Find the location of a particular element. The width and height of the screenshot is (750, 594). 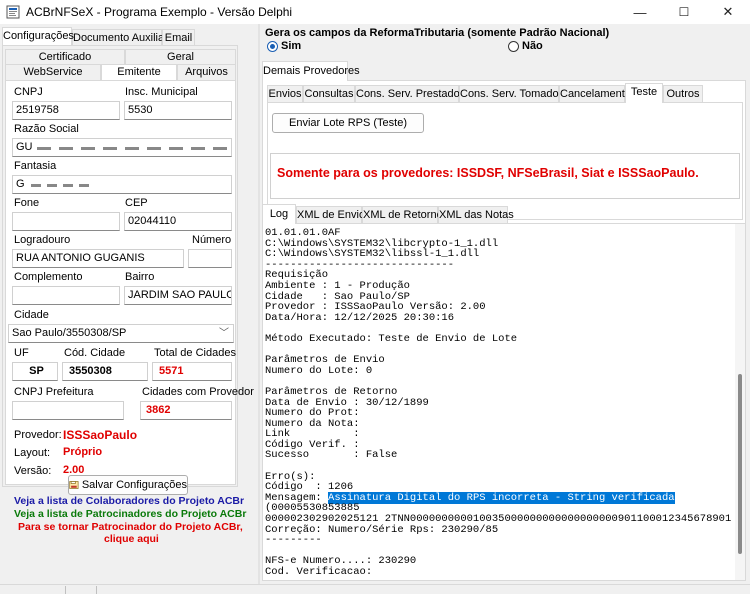

tab-configuracoes: Configurações is located at coordinates (38, 36).